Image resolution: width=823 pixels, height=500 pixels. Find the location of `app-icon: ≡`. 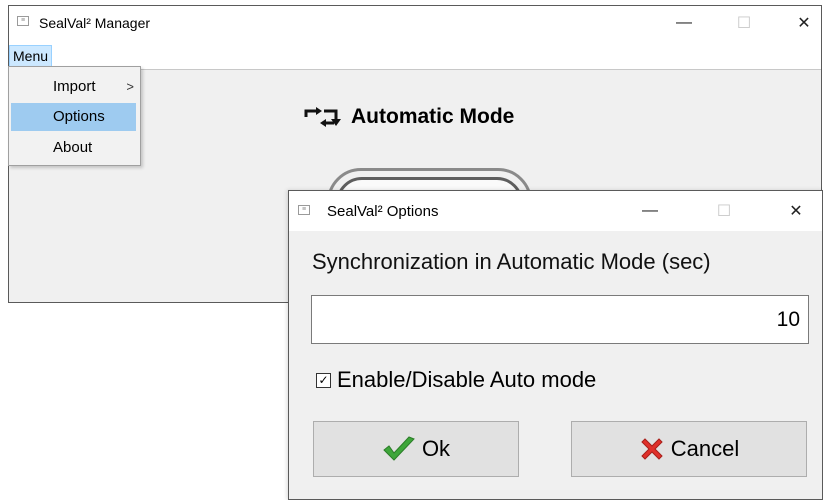

app-icon: ≡ is located at coordinates (23, 21).